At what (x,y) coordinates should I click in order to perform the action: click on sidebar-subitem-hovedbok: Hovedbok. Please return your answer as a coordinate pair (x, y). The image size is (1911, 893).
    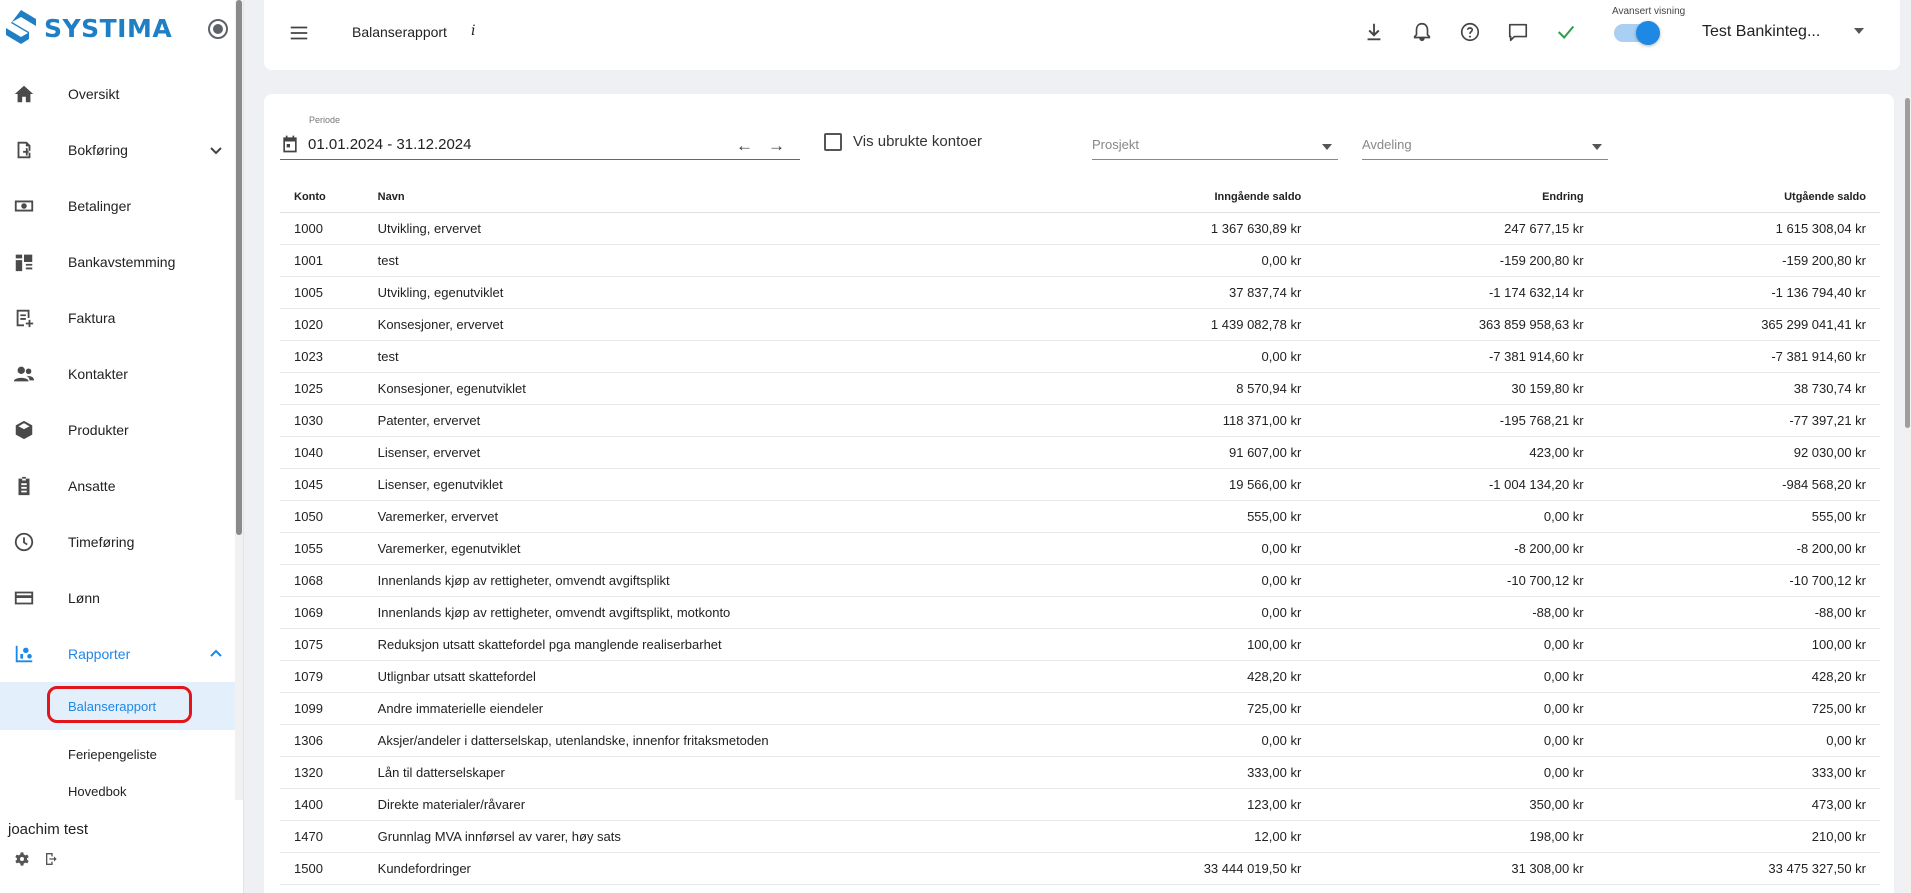
    Looking at the image, I should click on (118, 788).